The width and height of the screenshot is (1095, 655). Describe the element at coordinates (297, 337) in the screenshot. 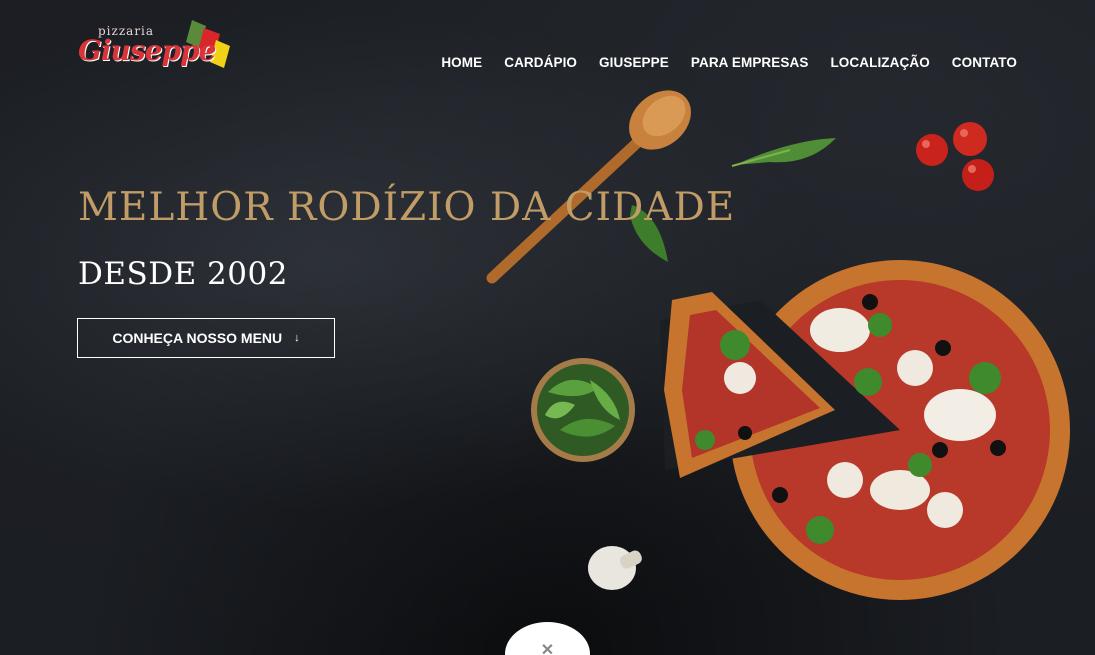

I see `double-chevron-down-icon: ↓︎` at that location.